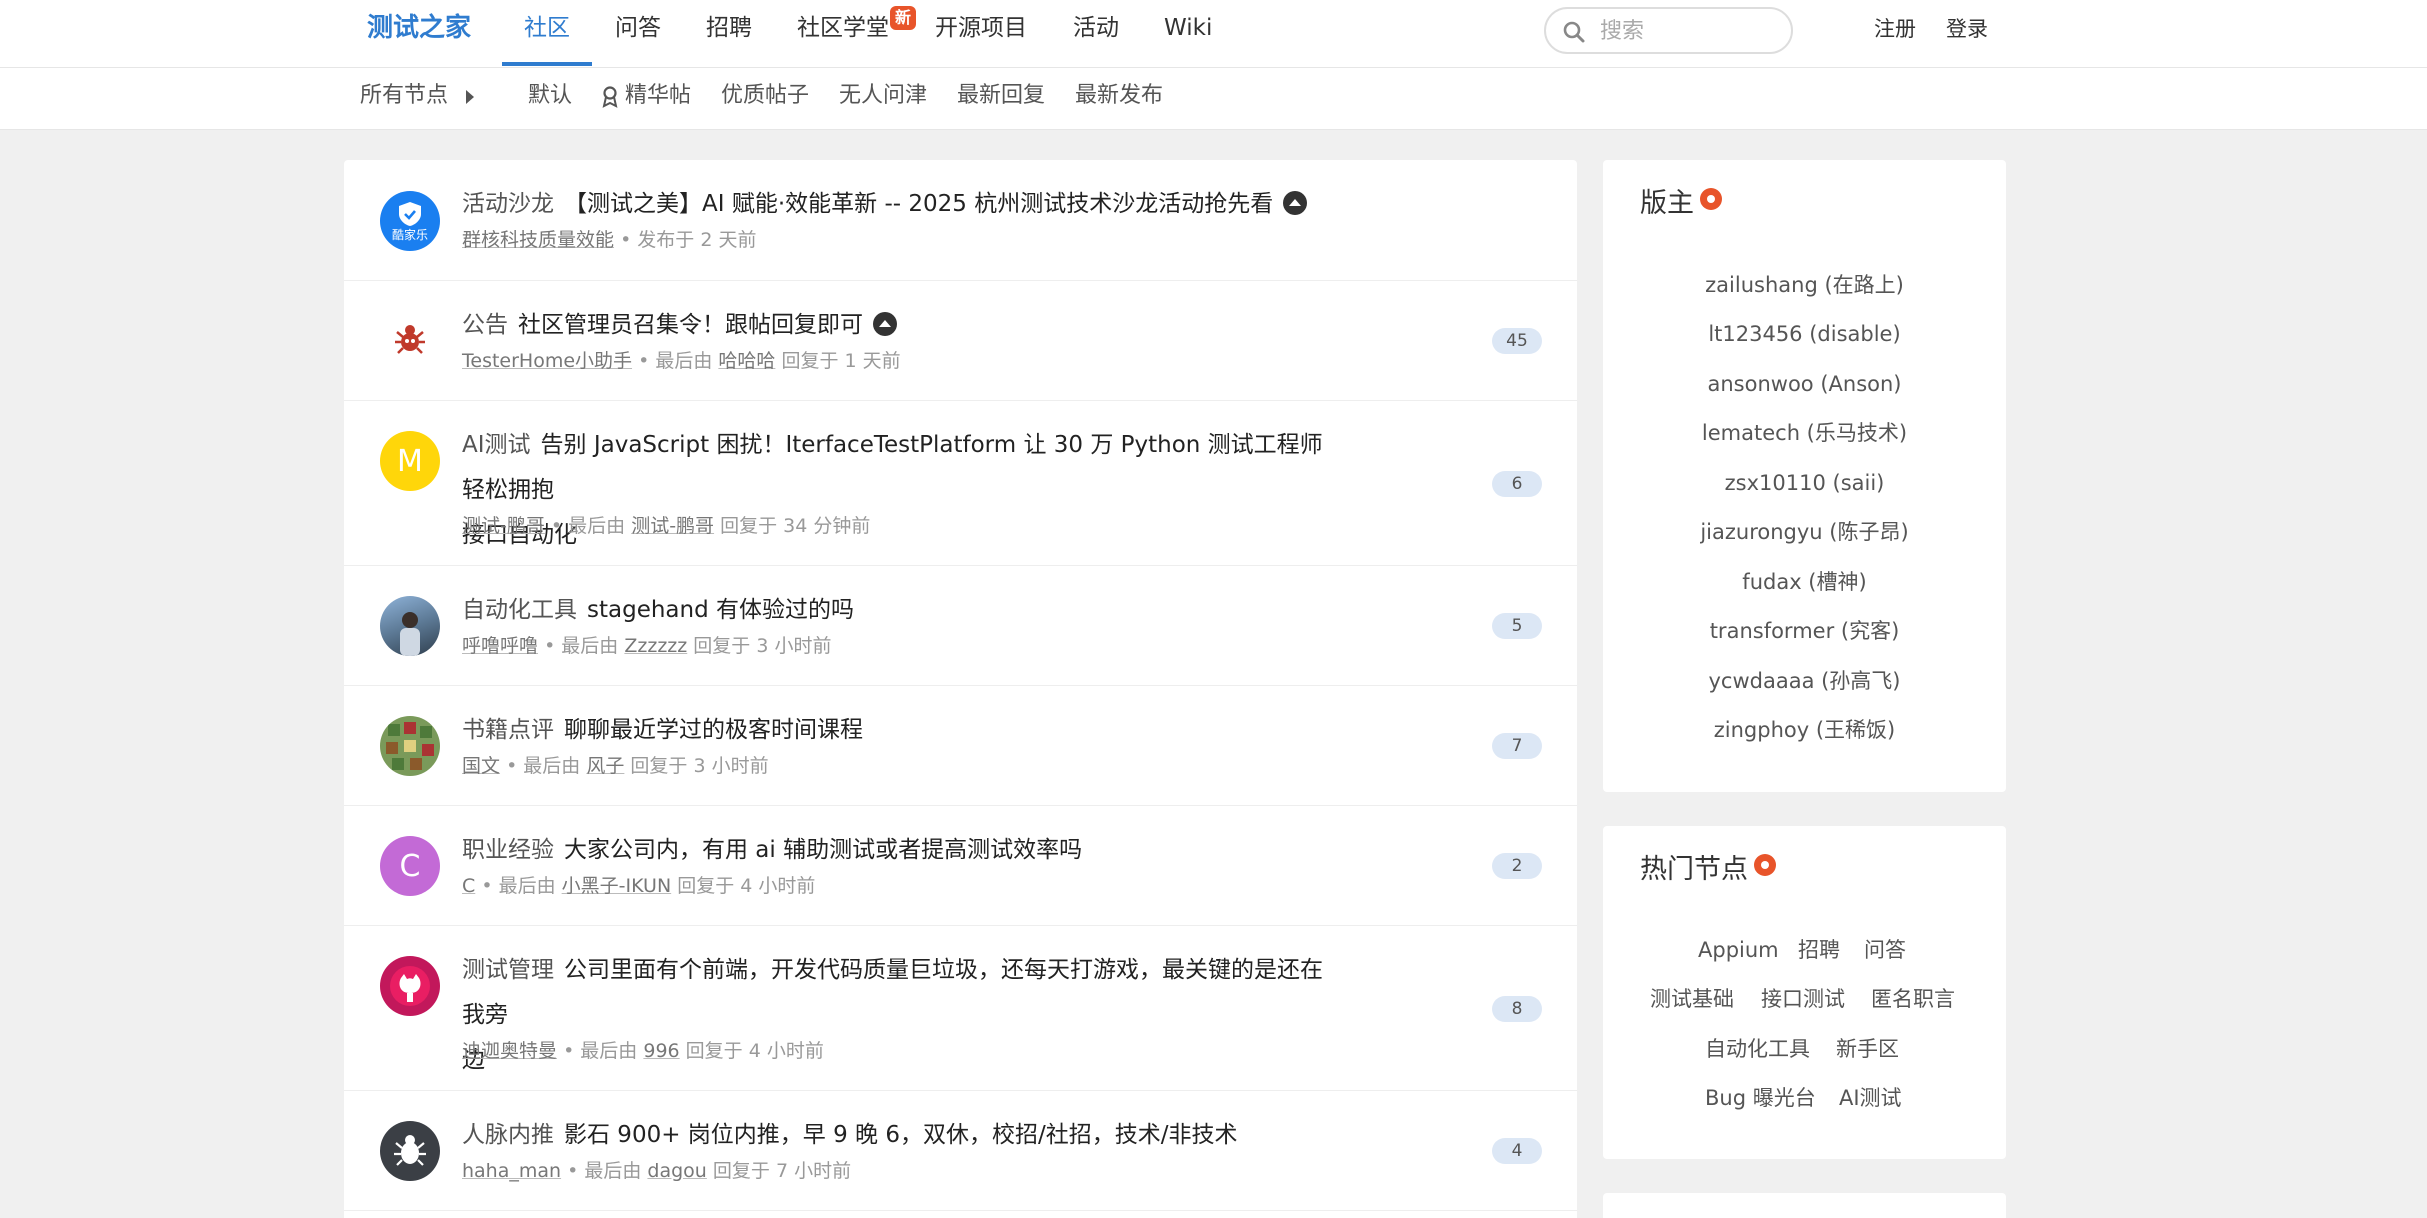 This screenshot has width=2427, height=1218. I want to click on nav-community: 社区, so click(547, 28).